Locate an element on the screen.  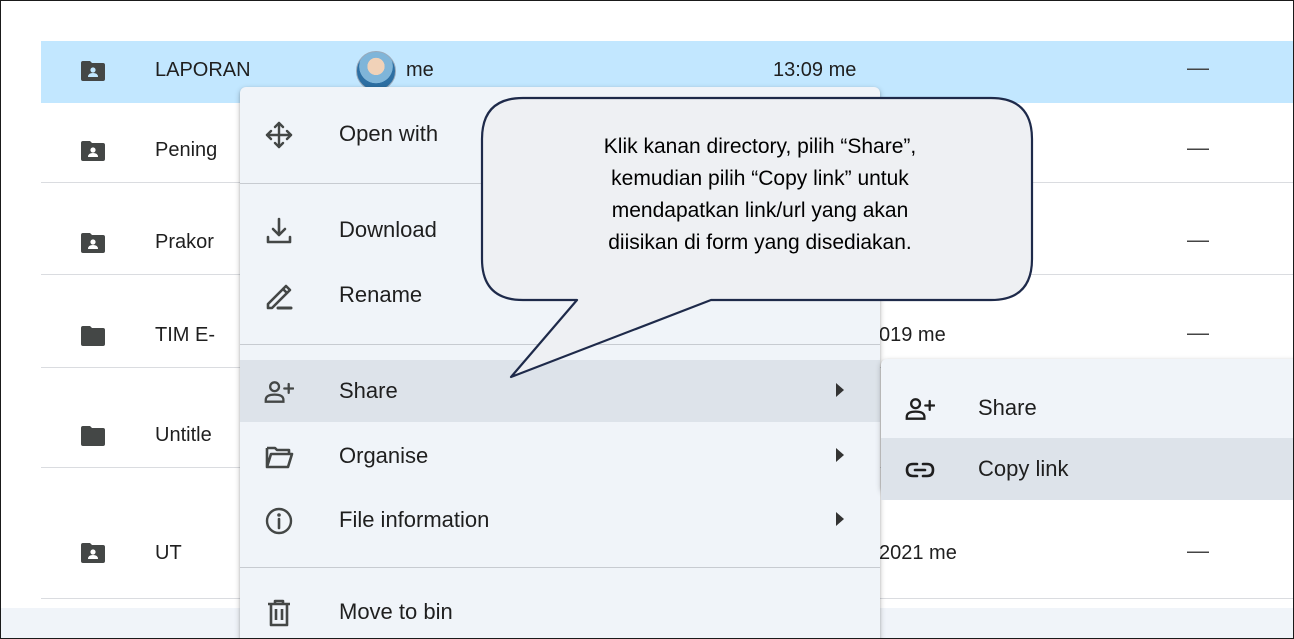
owner-avatar is located at coordinates (376, 71).